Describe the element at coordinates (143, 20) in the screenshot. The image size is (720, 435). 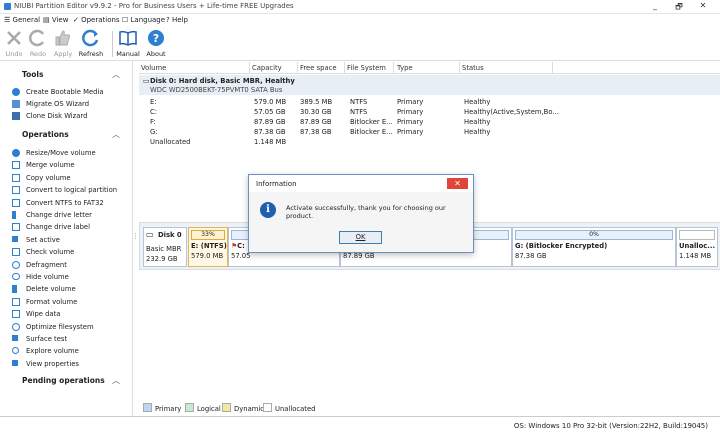
I see `menu-language: ☐ Language` at that location.